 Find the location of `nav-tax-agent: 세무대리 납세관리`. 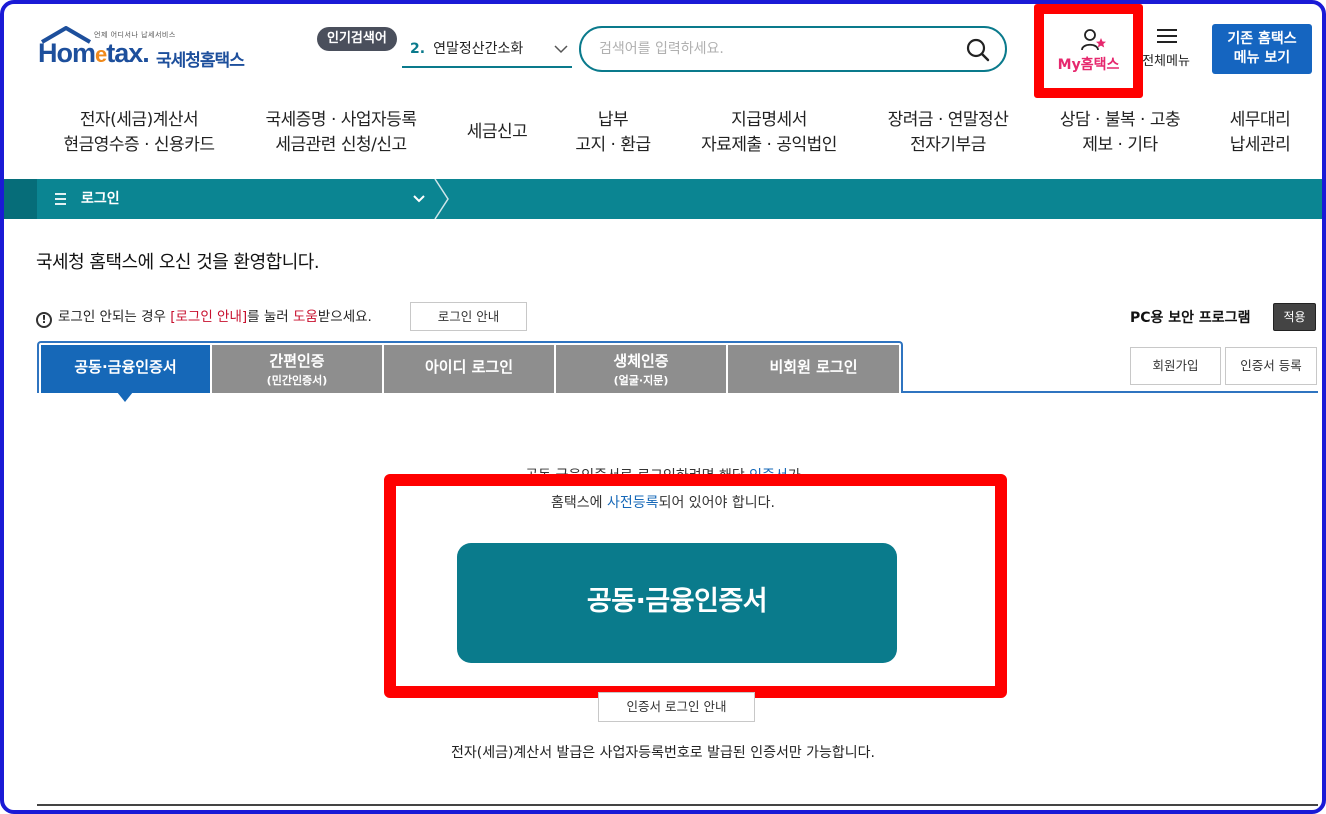

nav-tax-agent: 세무대리 납세관리 is located at coordinates (1260, 133).